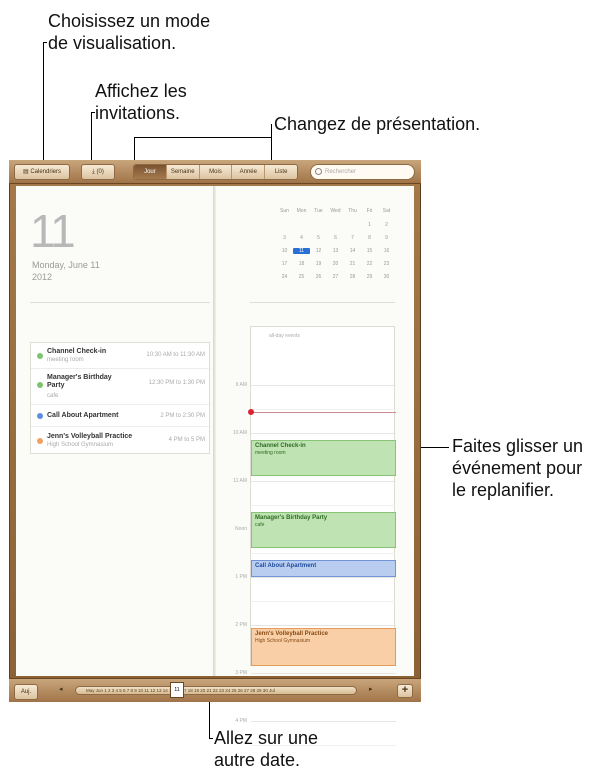  Describe the element at coordinates (371, 689) in the screenshot. I see `next-icon: ▸` at that location.